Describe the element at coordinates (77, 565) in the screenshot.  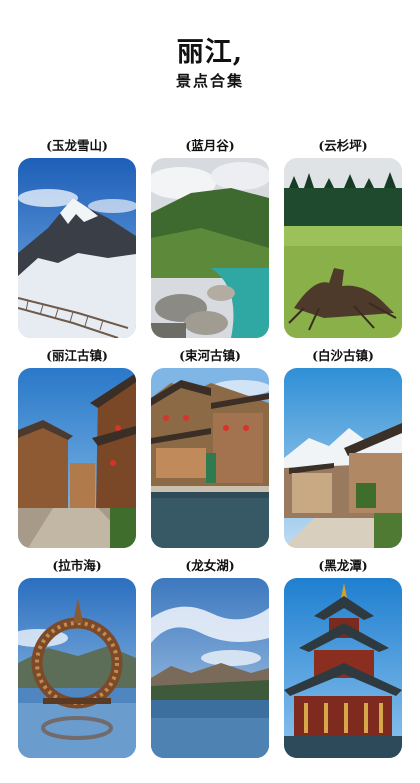
I see `spot-label: (拉市海)` at that location.